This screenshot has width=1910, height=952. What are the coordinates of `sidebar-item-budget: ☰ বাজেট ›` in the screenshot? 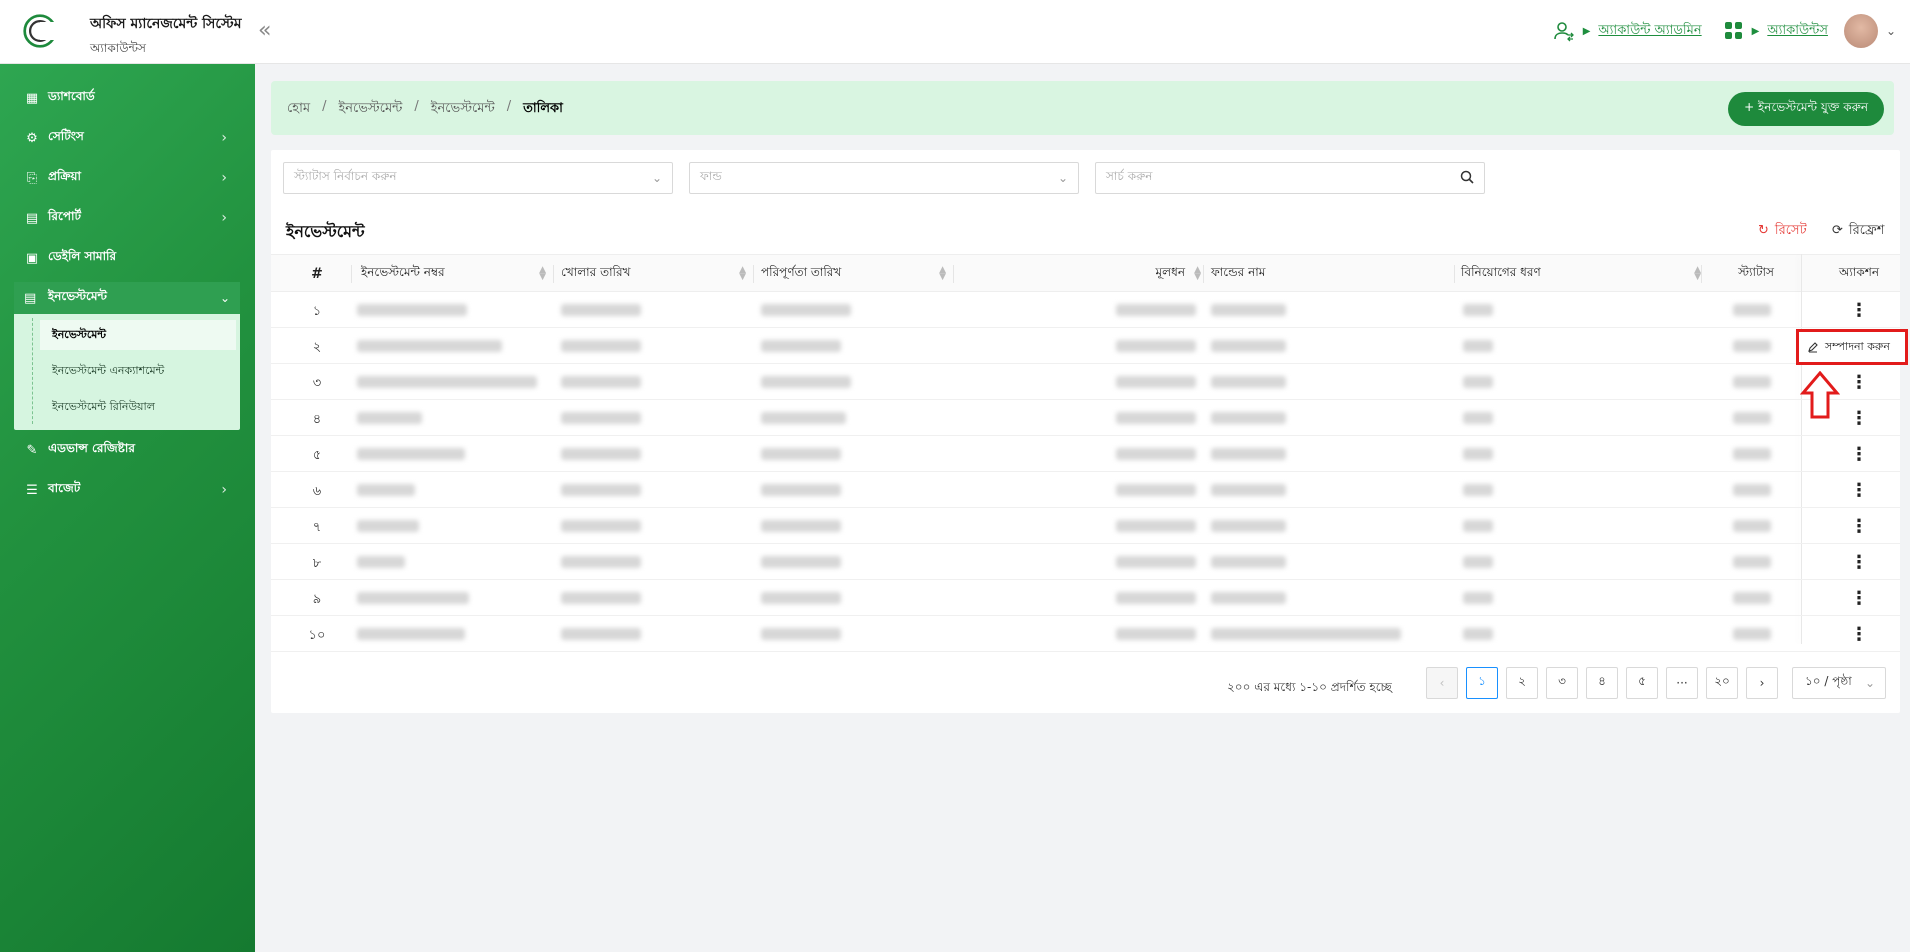 It's located at (127, 490).